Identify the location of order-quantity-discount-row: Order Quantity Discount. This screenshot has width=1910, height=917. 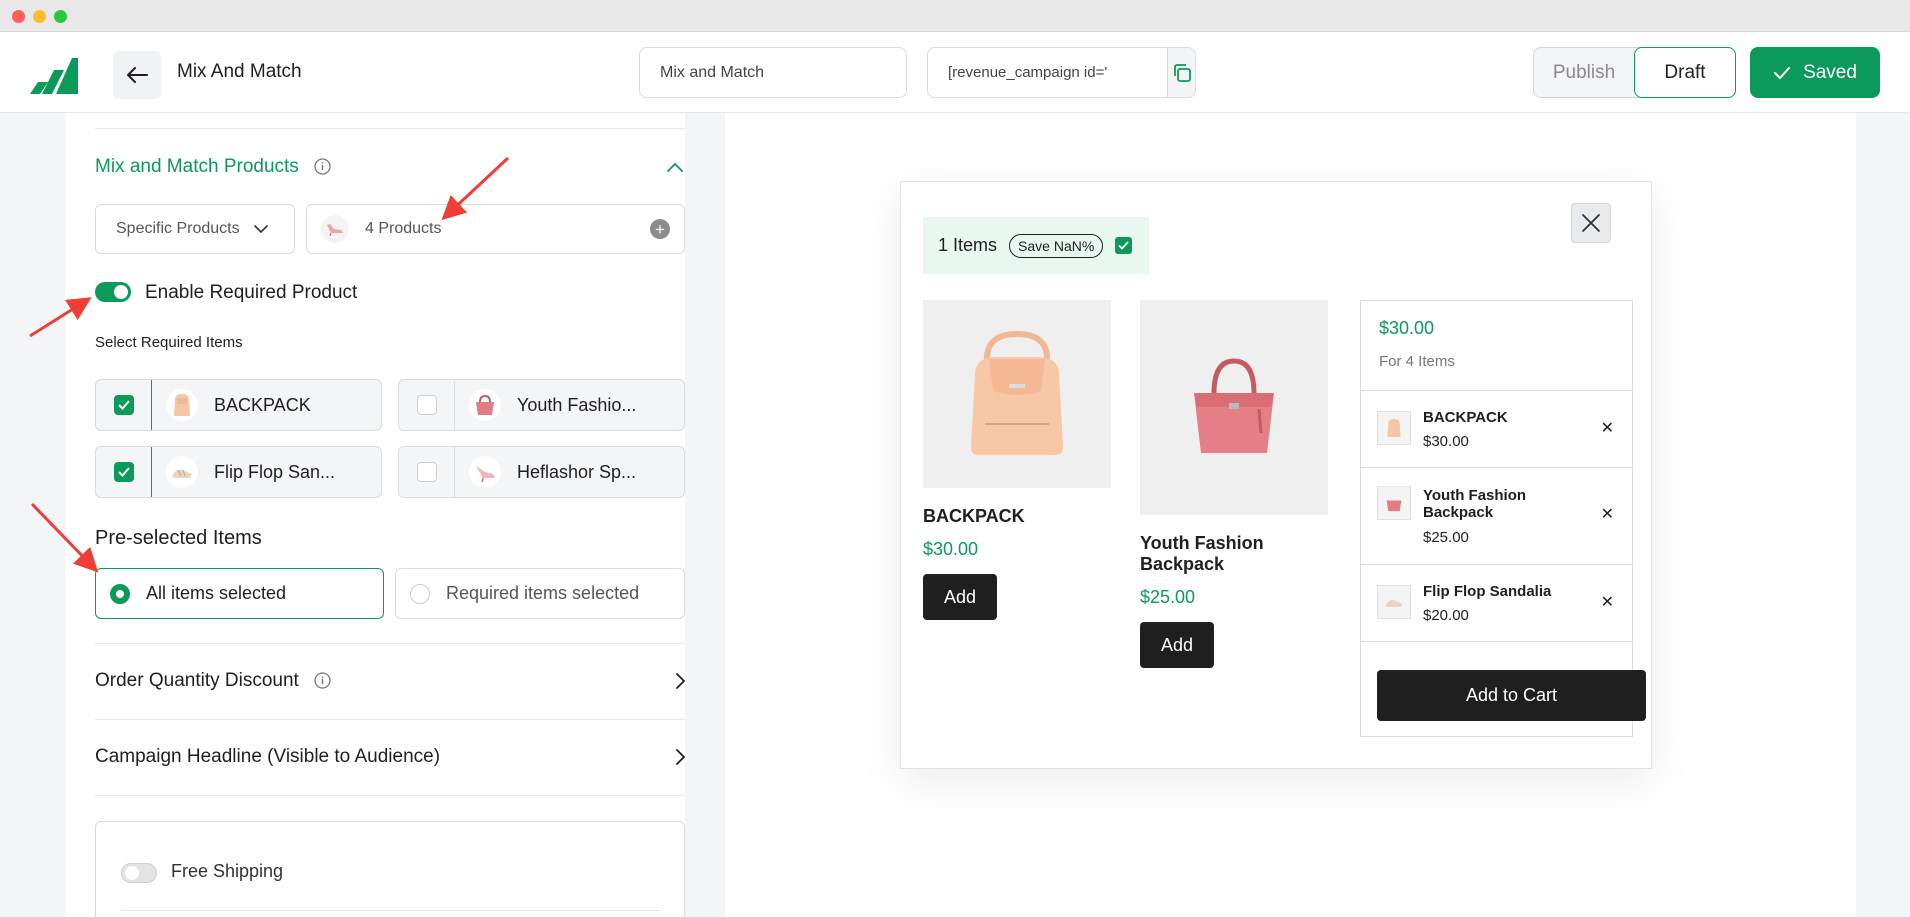
(390, 681).